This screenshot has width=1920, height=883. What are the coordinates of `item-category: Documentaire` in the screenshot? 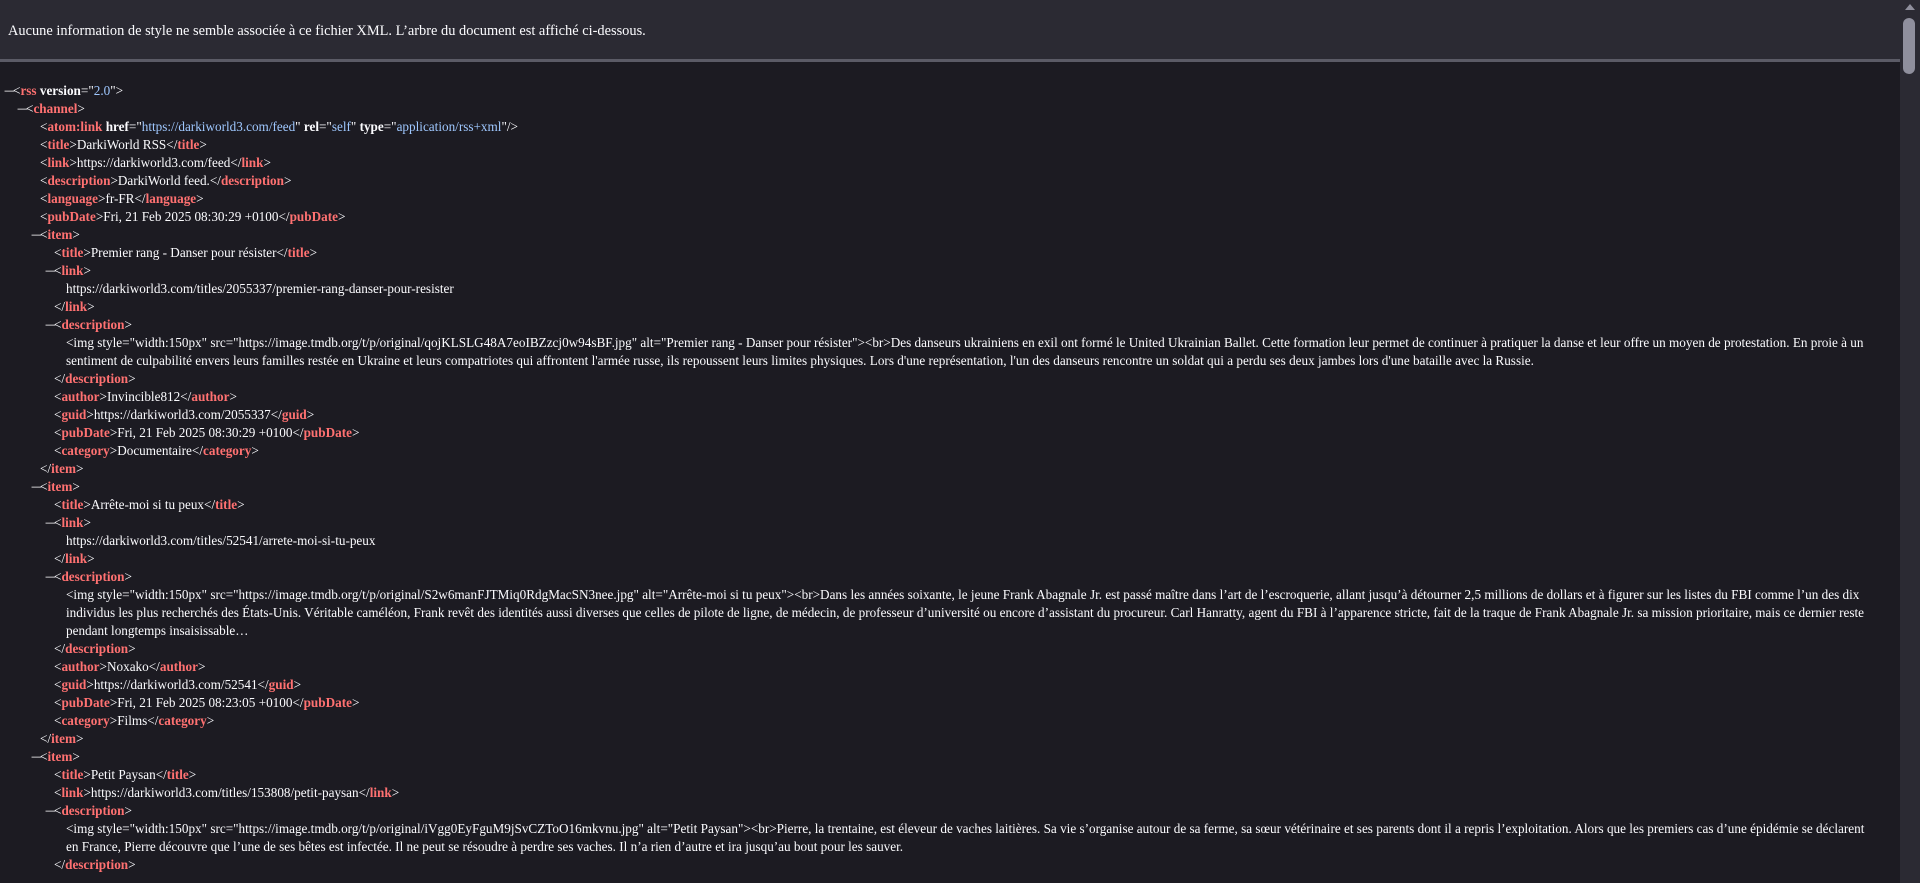 It's located at (154, 450).